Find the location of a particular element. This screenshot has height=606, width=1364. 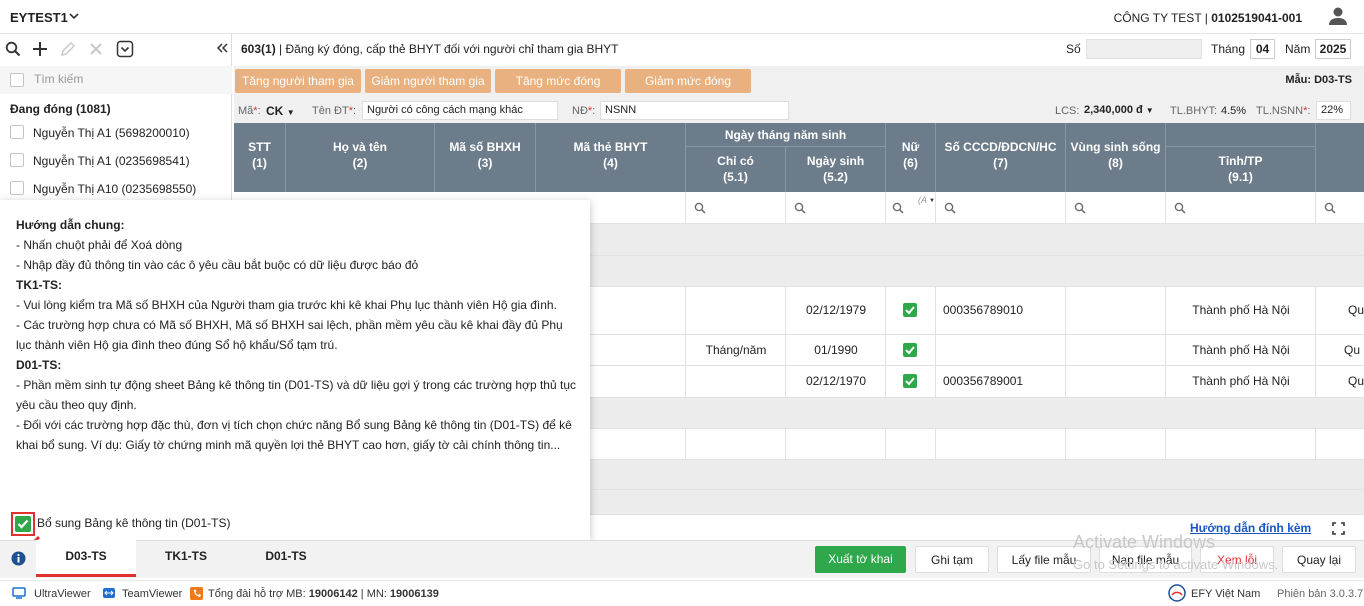

nam-input: 2025 is located at coordinates (1333, 49).